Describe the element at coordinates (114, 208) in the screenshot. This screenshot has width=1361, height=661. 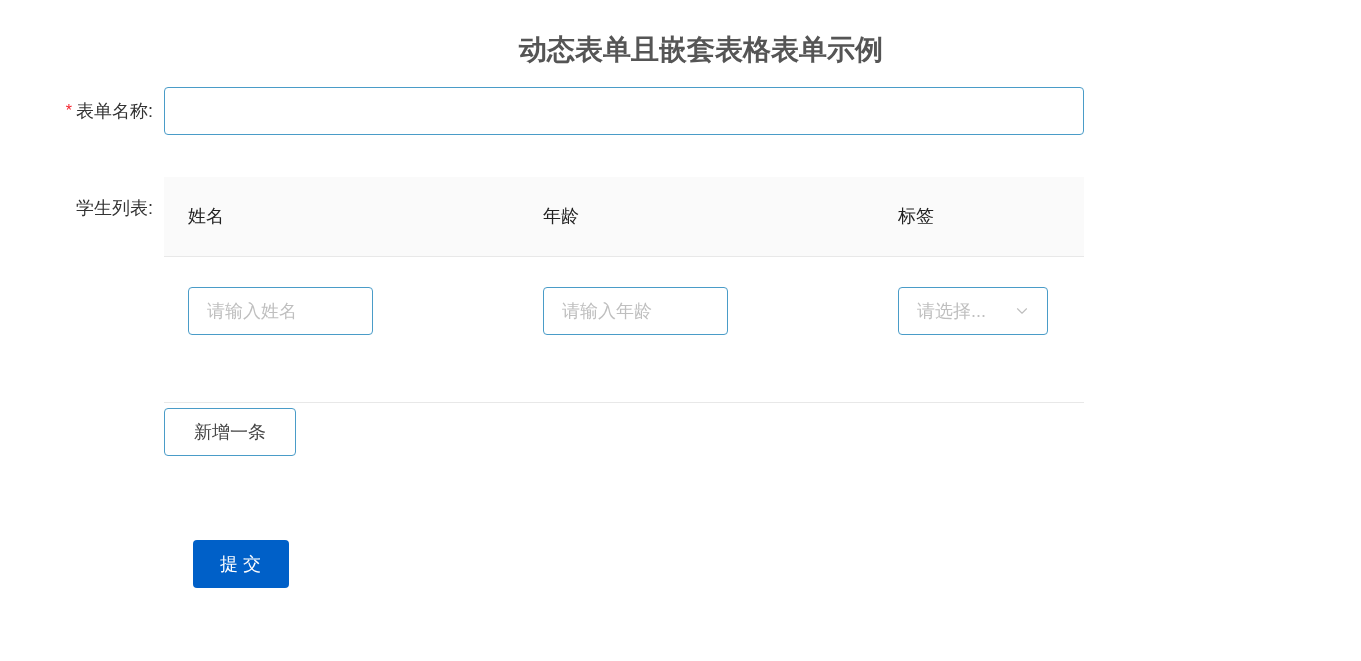
I see `student-list-label: 学生列表:` at that location.